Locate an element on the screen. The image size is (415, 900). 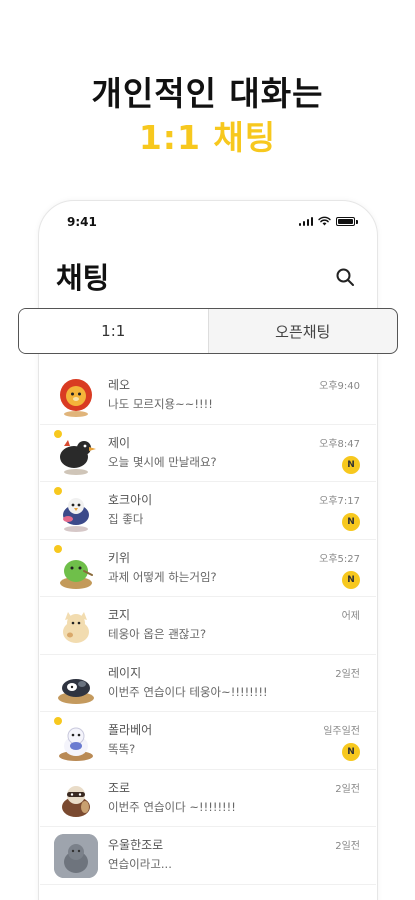
sloth-avatar-icon is located at coordinates (76, 684).